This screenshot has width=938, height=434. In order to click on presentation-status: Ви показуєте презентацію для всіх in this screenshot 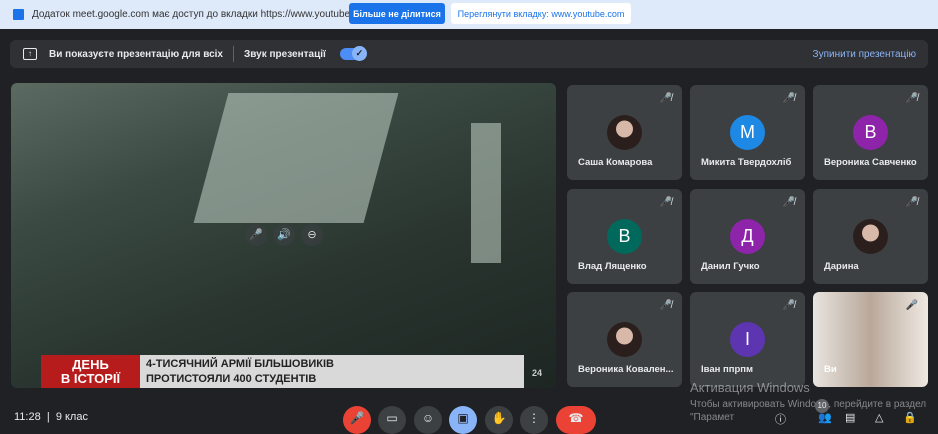, I will do `click(136, 54)`.